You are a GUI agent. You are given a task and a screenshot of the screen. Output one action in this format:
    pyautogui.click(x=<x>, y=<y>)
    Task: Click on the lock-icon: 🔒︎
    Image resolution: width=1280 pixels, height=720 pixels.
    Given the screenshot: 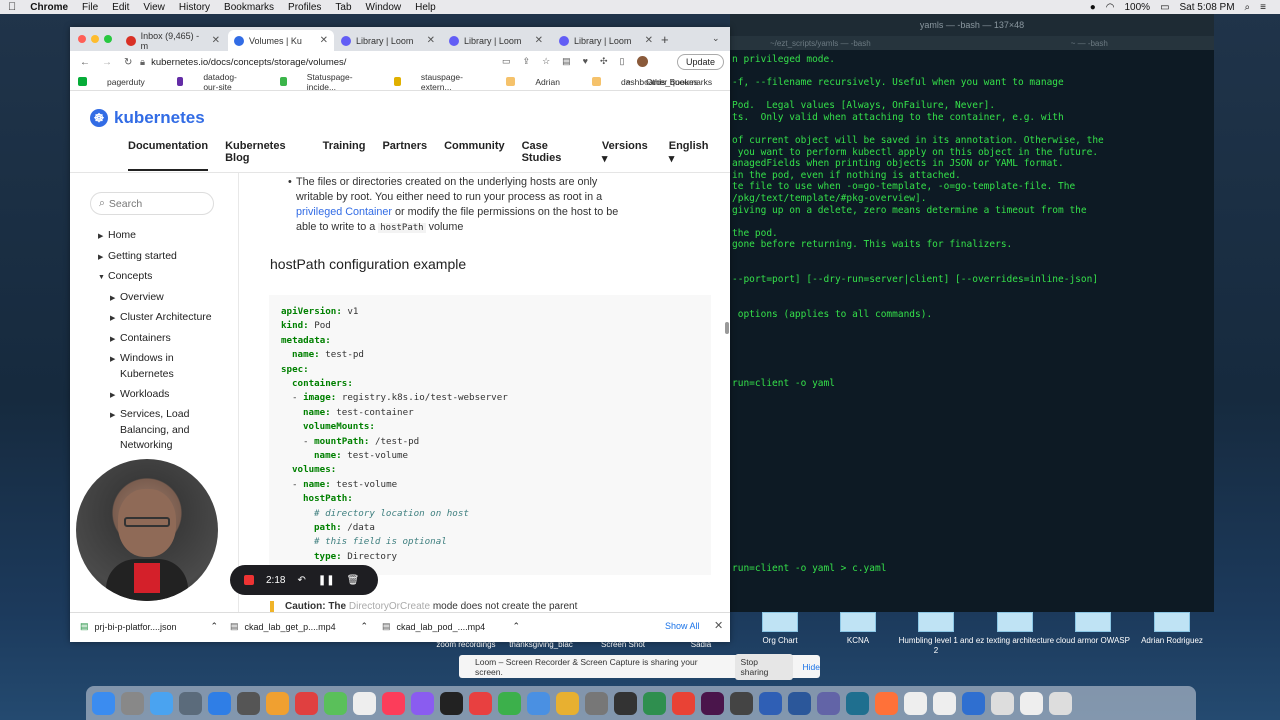 What is the action you would take?
    pyautogui.click(x=142, y=62)
    